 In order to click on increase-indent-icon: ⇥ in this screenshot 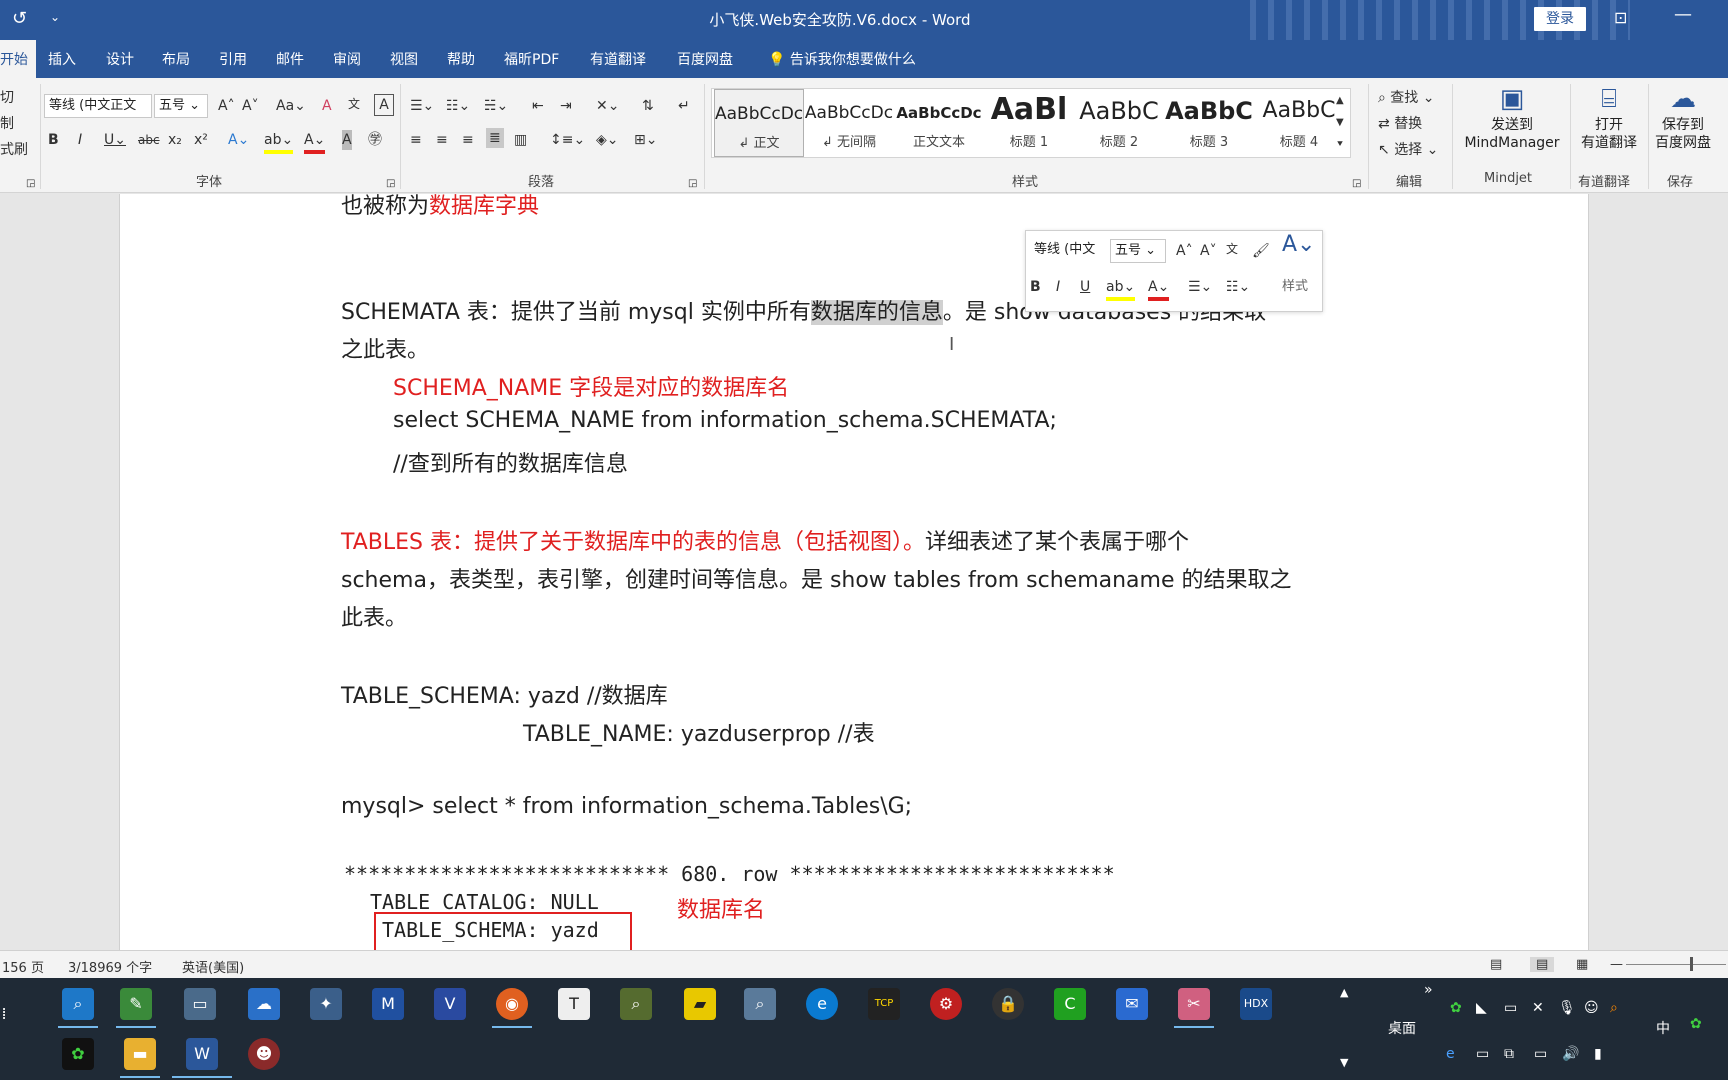, I will do `click(566, 106)`.